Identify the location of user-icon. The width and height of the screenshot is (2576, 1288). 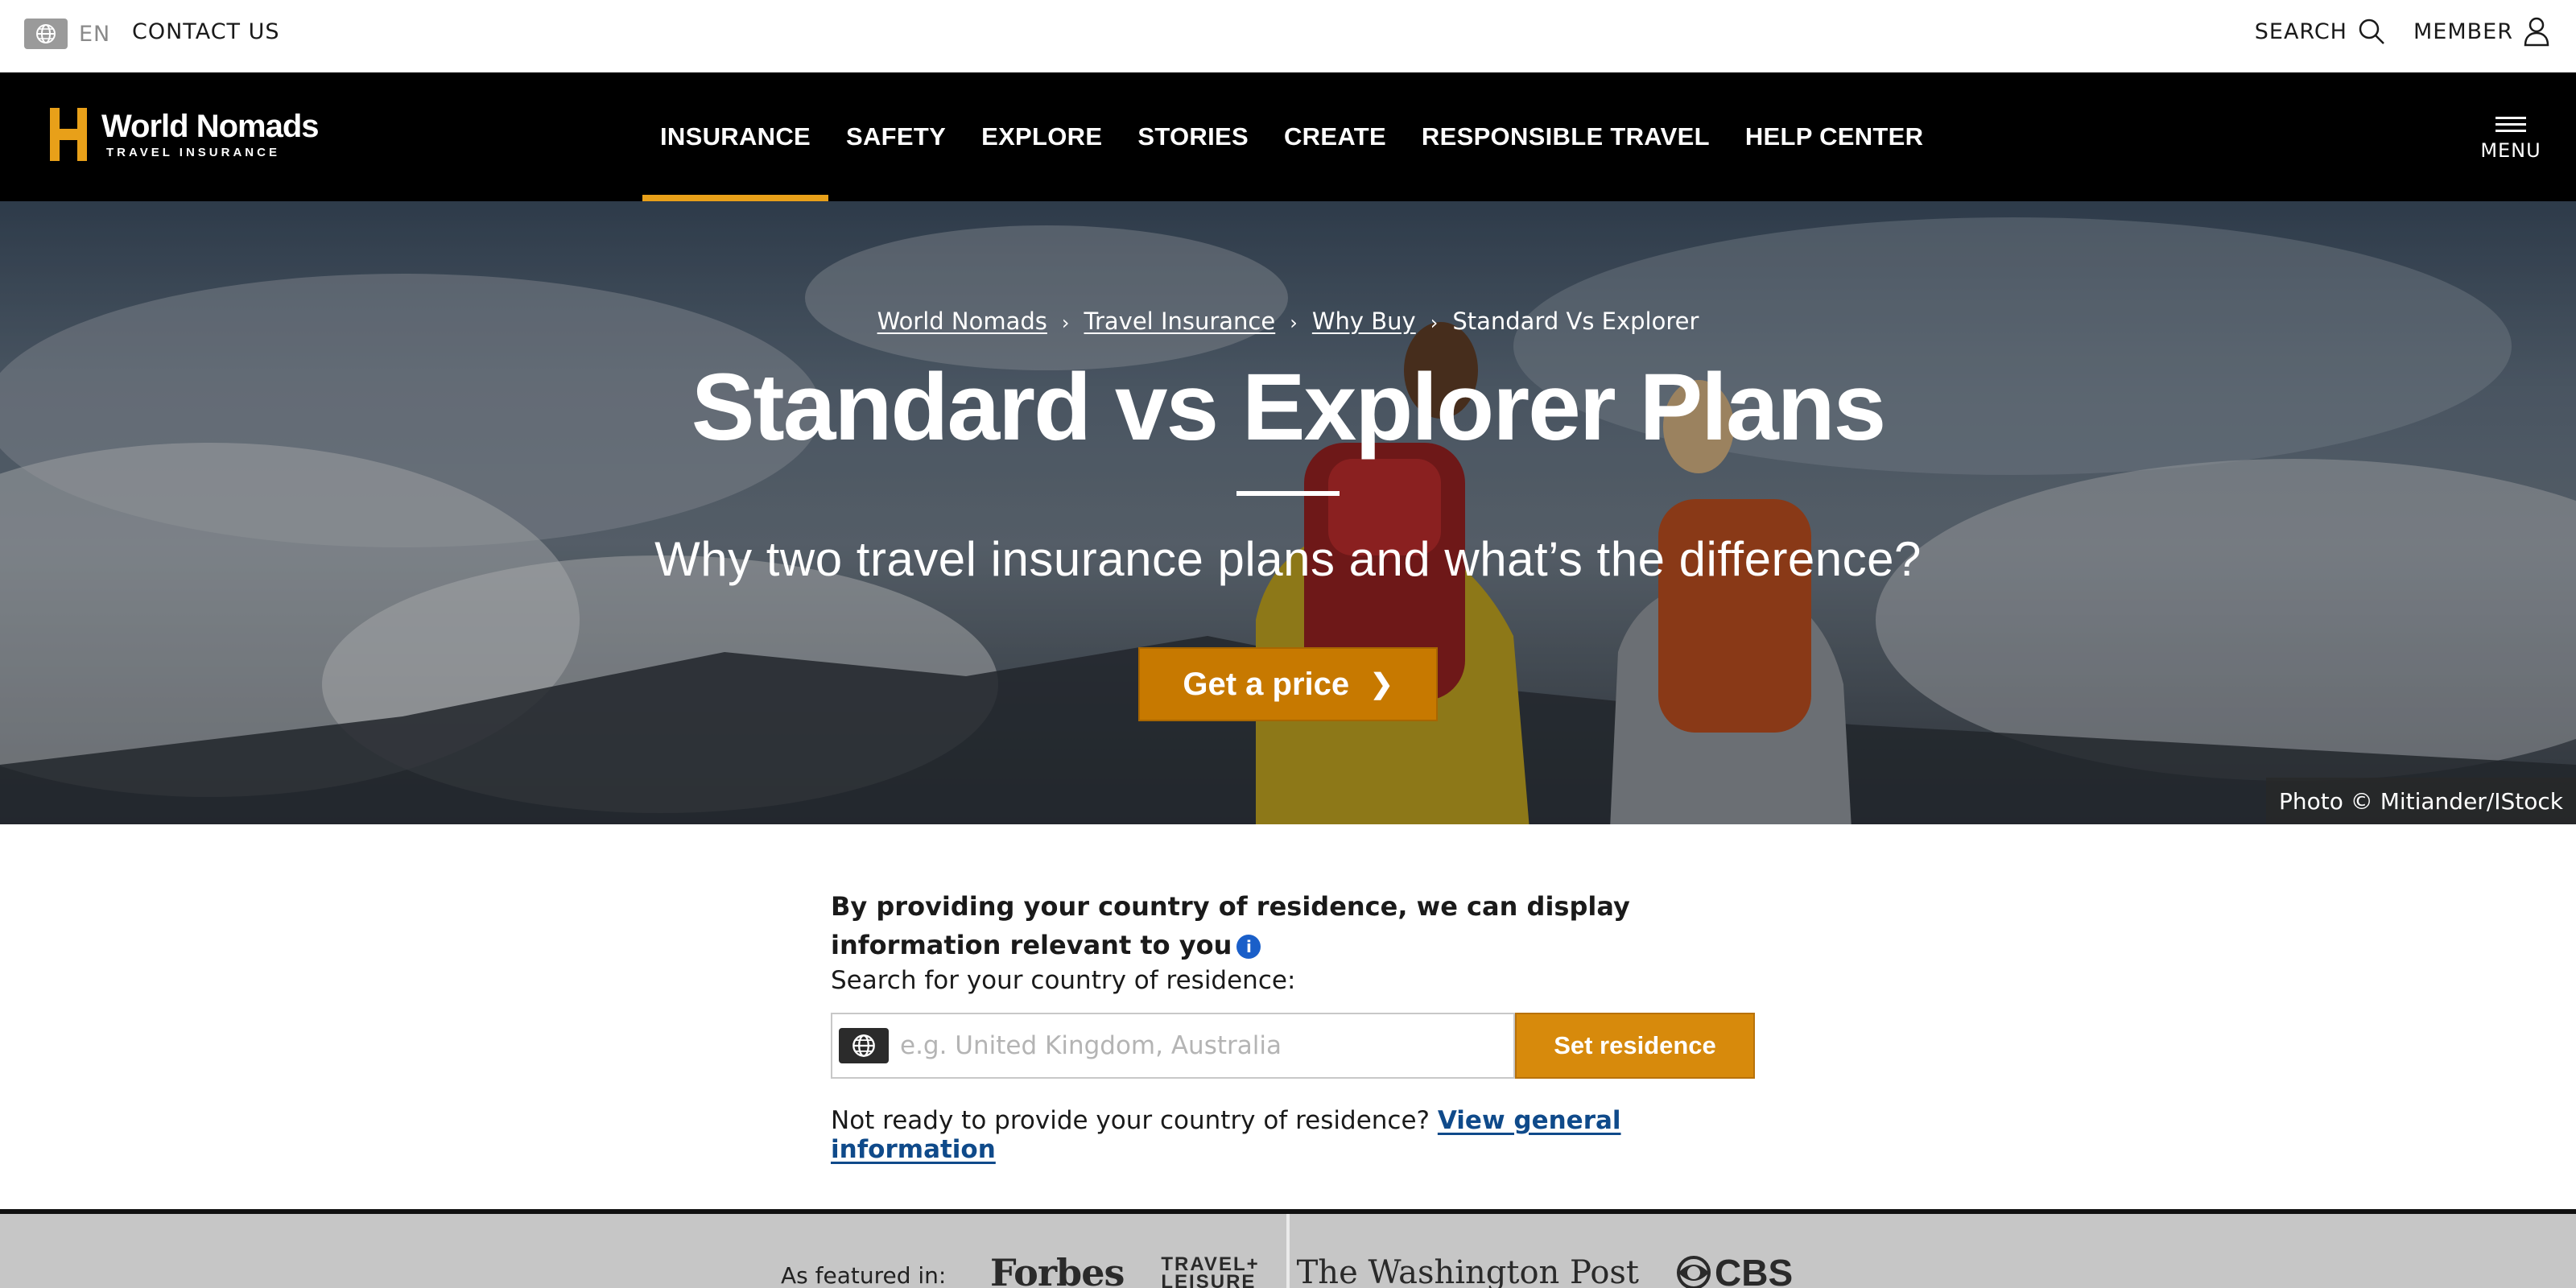
(2536, 32).